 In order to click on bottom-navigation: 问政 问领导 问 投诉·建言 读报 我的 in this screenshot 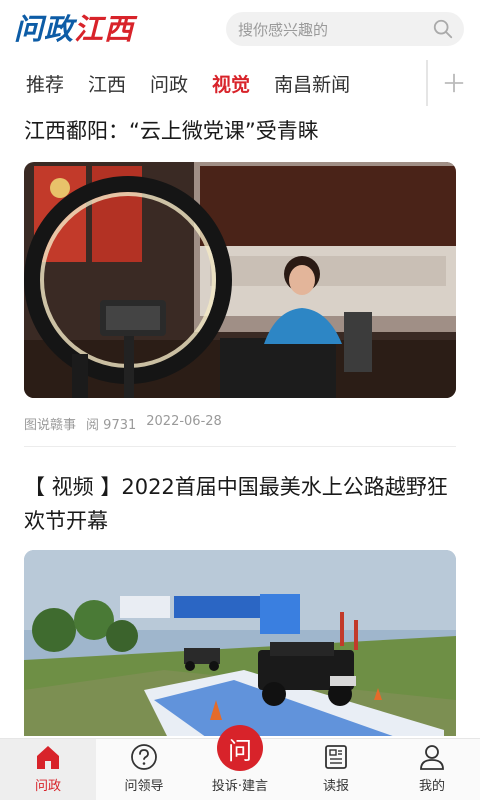, I will do `click(240, 762)`.